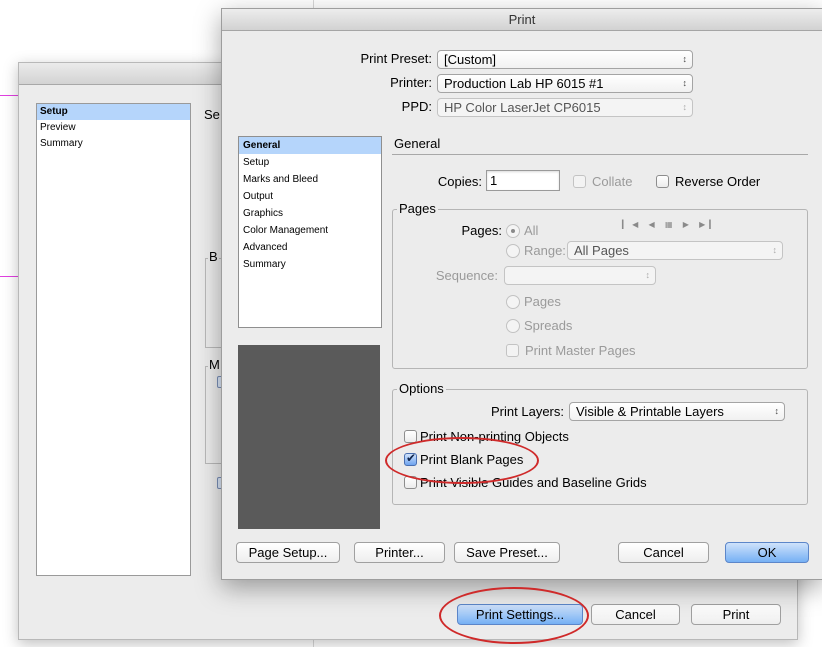  What do you see at coordinates (470, 59) in the screenshot?
I see `print-preset-value: [Custom]` at bounding box center [470, 59].